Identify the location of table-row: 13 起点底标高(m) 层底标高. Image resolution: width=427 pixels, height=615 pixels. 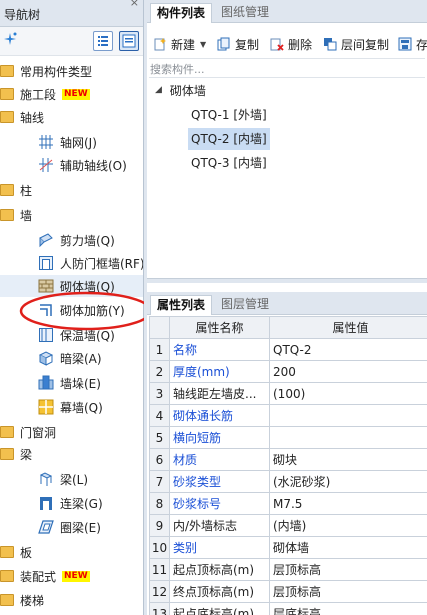
(288, 608).